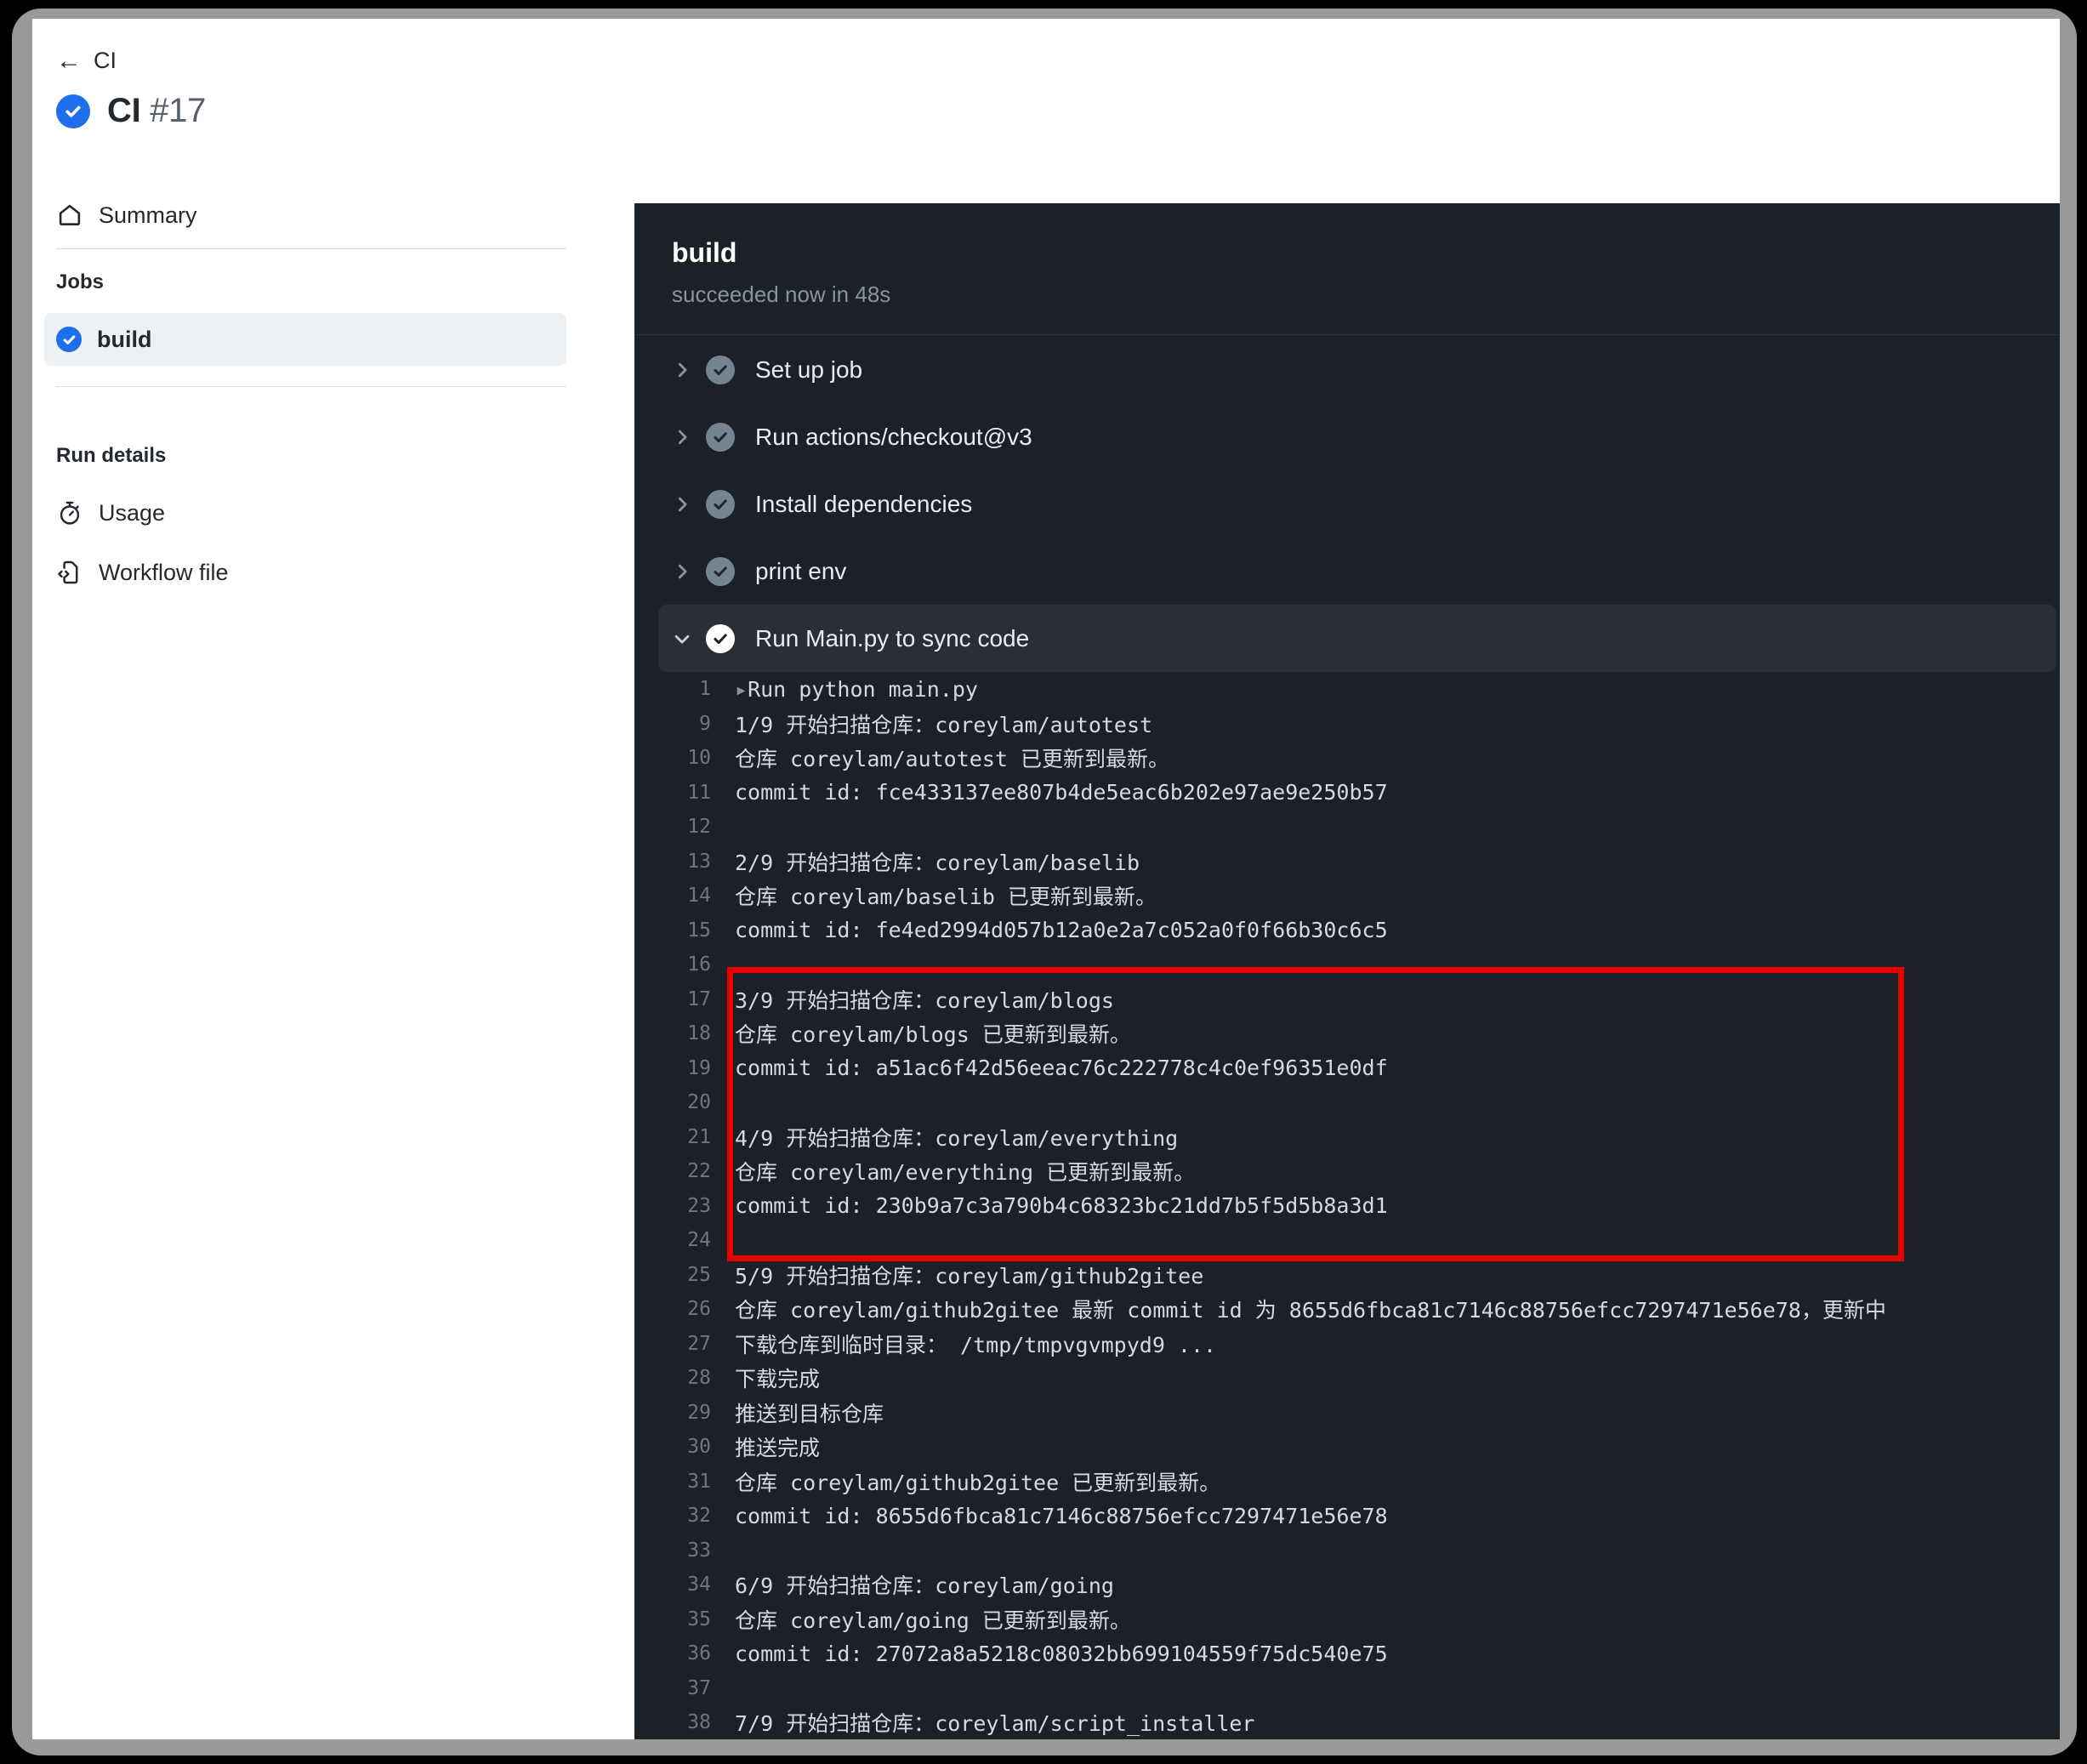 This screenshot has height=1764, width=2087. What do you see at coordinates (704, 253) in the screenshot?
I see `log-job-name: build` at bounding box center [704, 253].